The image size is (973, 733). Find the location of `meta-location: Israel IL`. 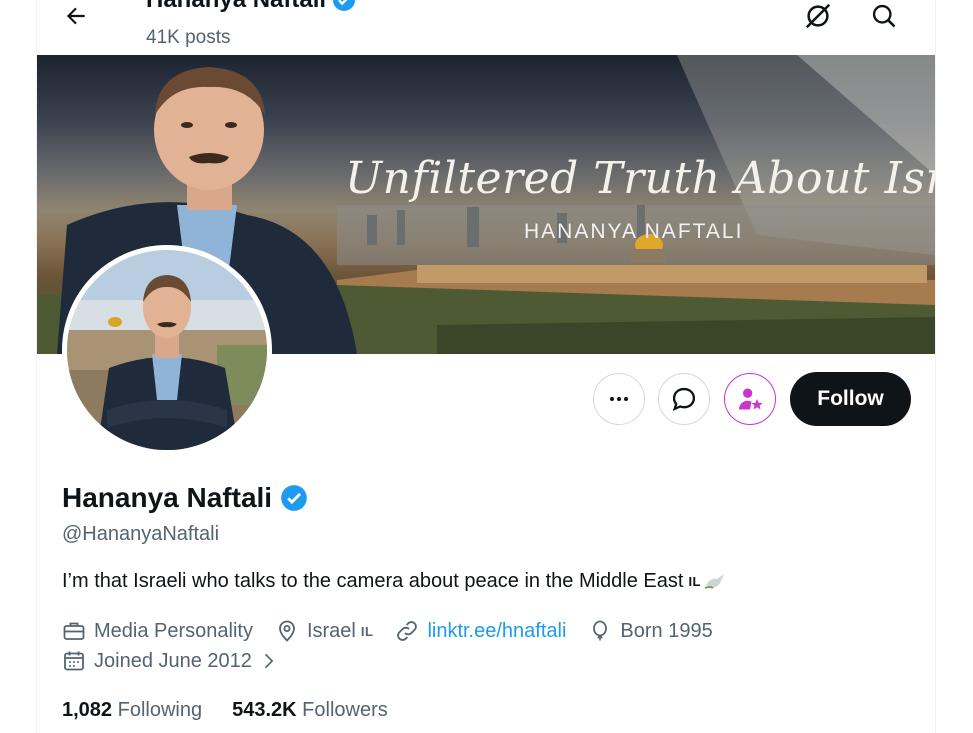

meta-location: Israel IL is located at coordinates (324, 631).